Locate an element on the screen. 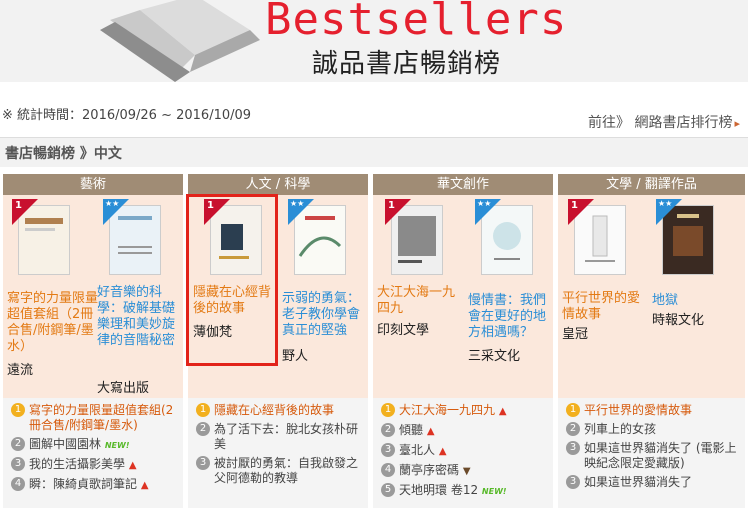  list-item: 4 瞬：陳綺貞歌詞筆記 ▲ is located at coordinates (93, 485).